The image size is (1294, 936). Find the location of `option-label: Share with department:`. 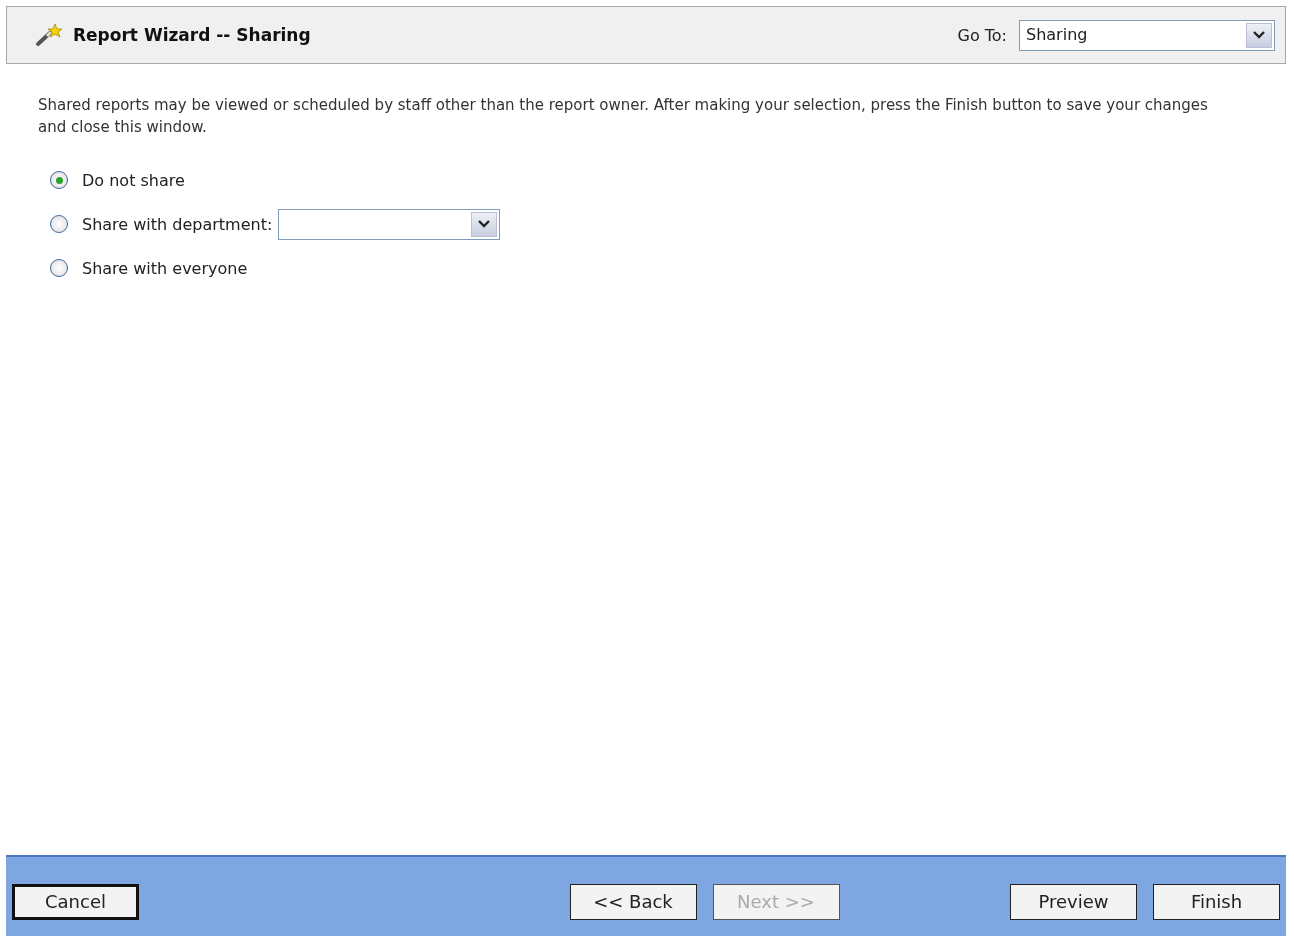

option-label: Share with department: is located at coordinates (177, 224).